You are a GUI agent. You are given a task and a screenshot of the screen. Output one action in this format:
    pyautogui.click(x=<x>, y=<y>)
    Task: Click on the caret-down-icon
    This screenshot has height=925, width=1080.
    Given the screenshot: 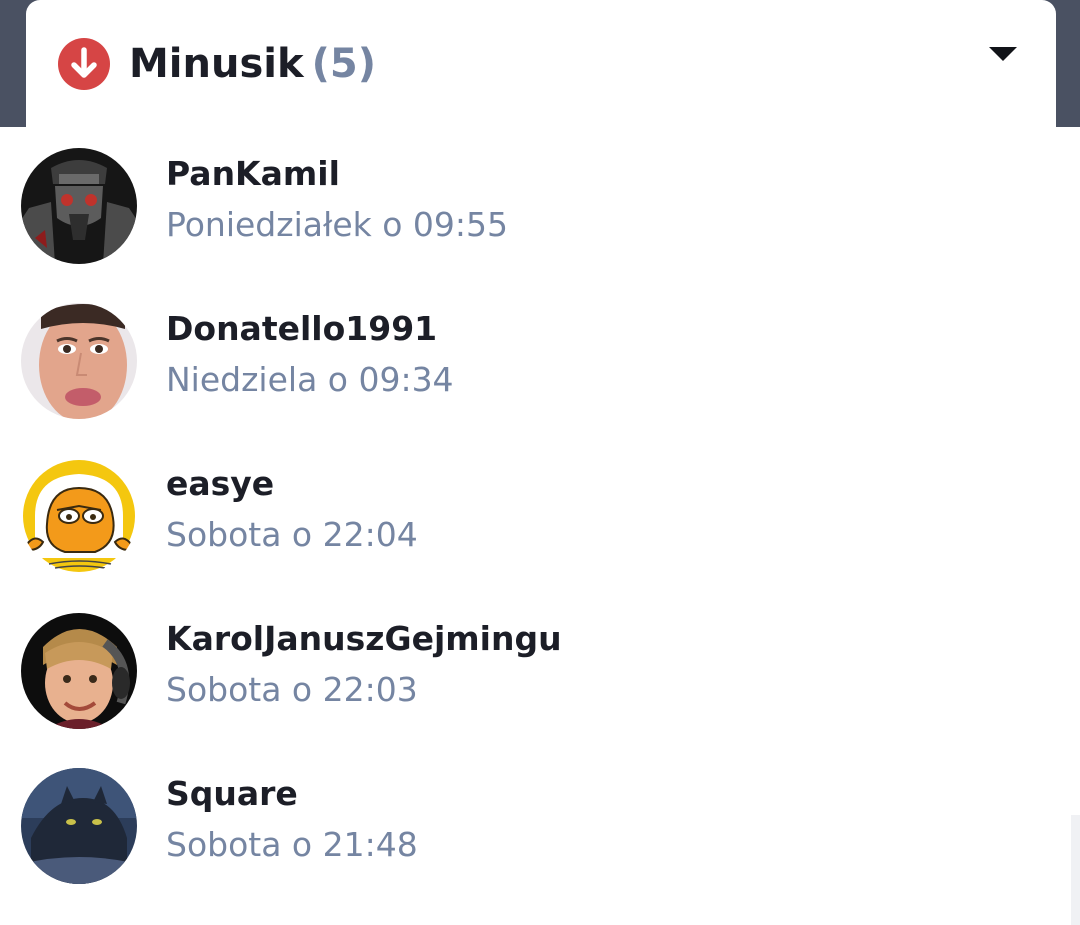 What is the action you would take?
    pyautogui.click(x=1003, y=54)
    